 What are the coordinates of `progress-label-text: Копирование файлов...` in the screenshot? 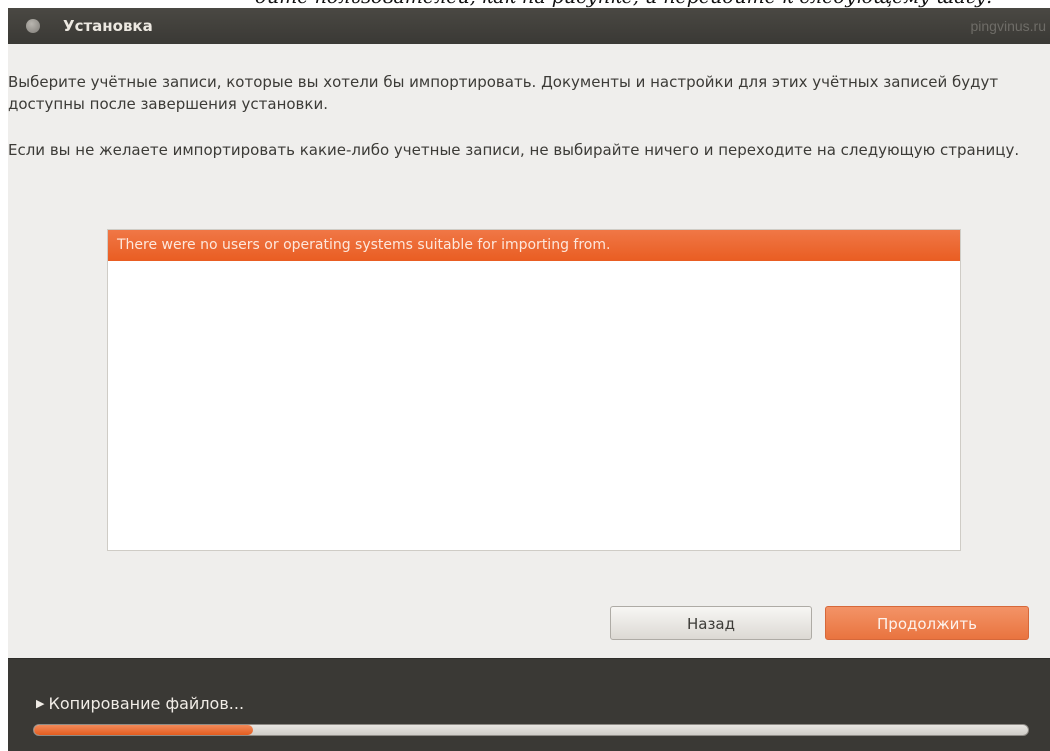 It's located at (146, 703).